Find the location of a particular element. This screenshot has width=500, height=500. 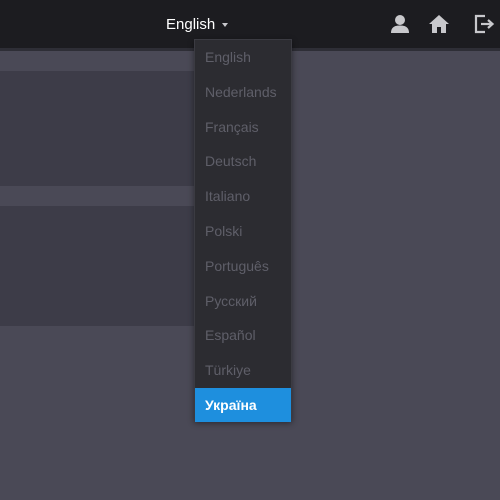

home-icon is located at coordinates (439, 24).